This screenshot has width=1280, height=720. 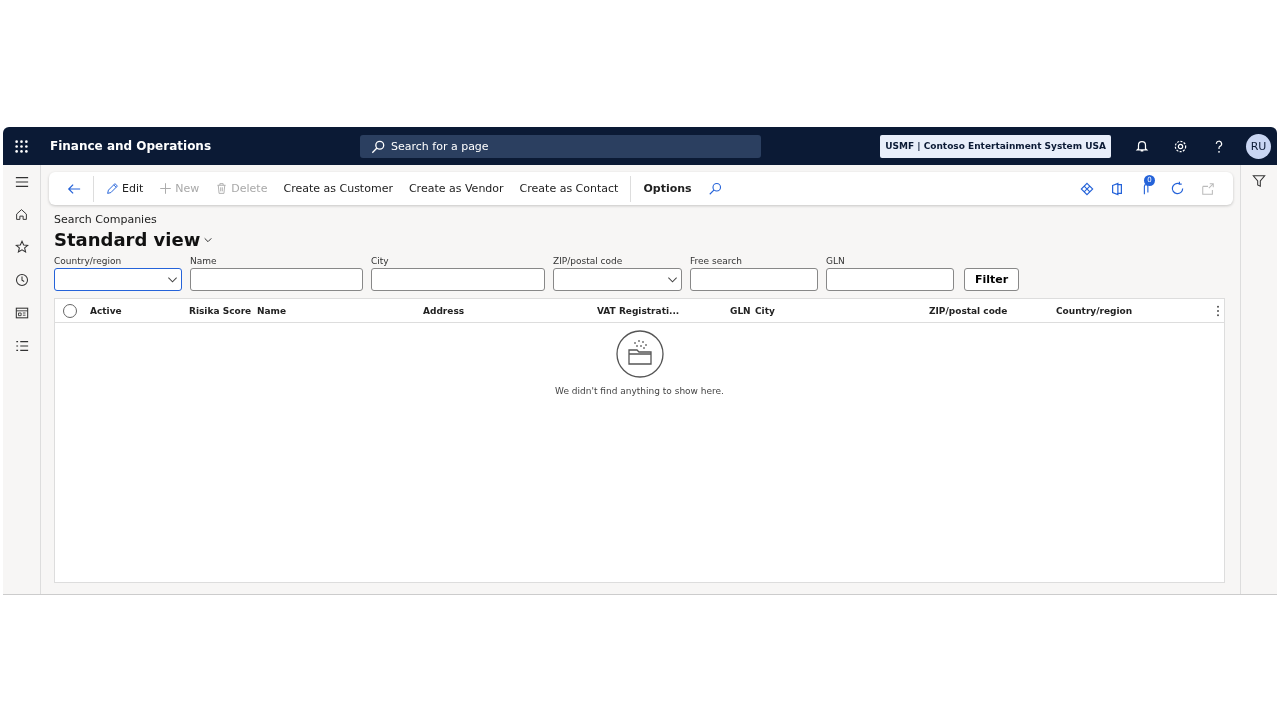 I want to click on clock-icon, so click(x=21, y=280).